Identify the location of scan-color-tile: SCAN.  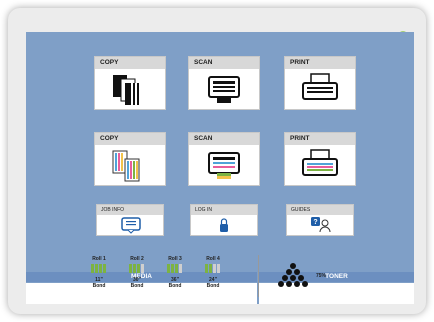
(224, 159).